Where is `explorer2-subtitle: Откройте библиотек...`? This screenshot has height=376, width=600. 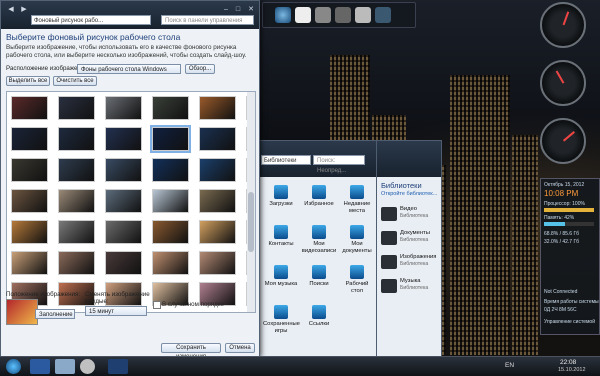
explorer2-subtitle: Откройте библиотек... is located at coordinates (409, 194).